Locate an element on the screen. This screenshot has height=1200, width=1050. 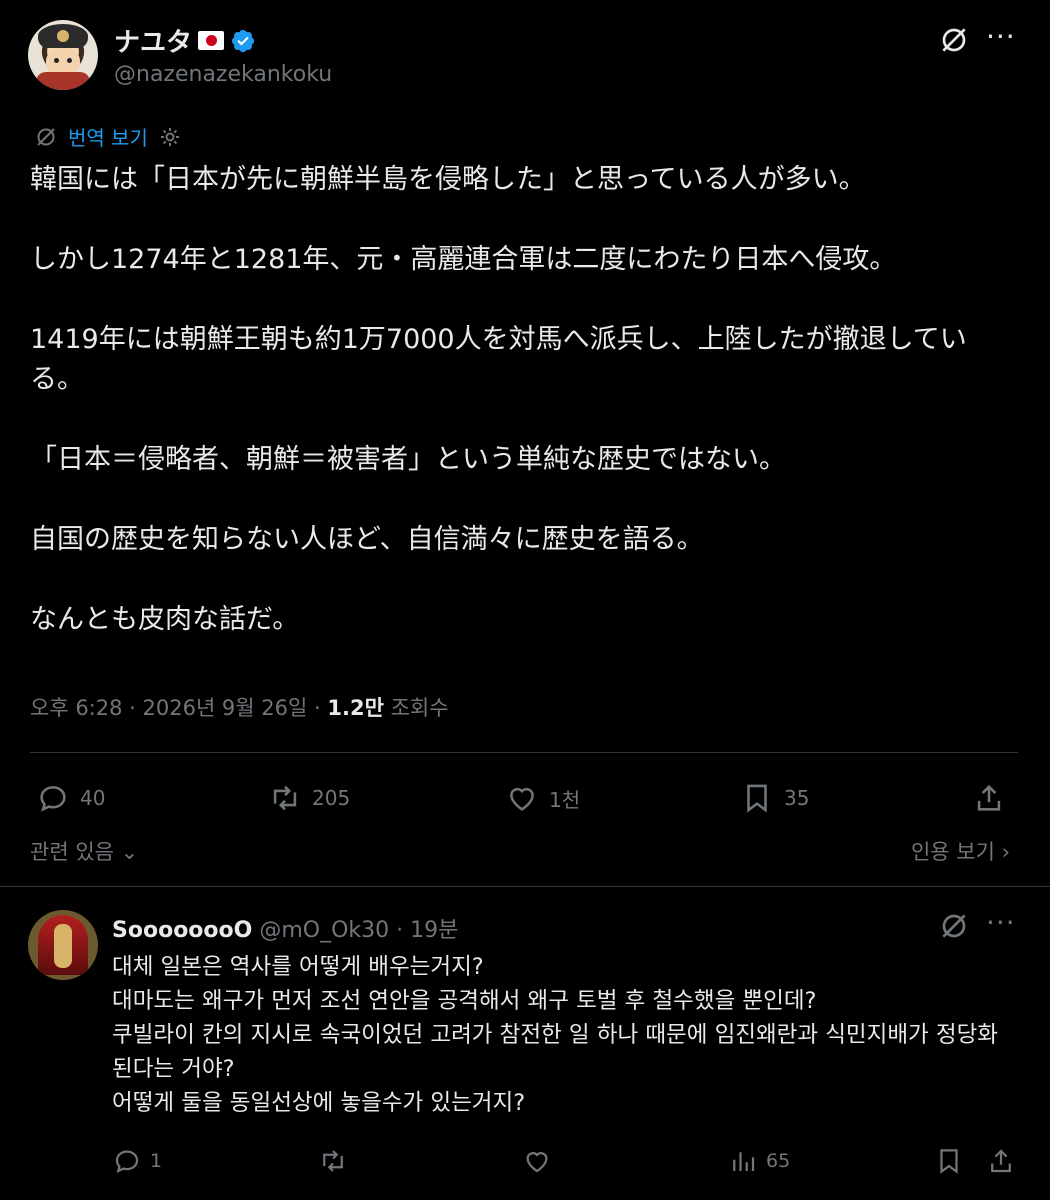
reply-bookmark-button is located at coordinates (949, 1161).